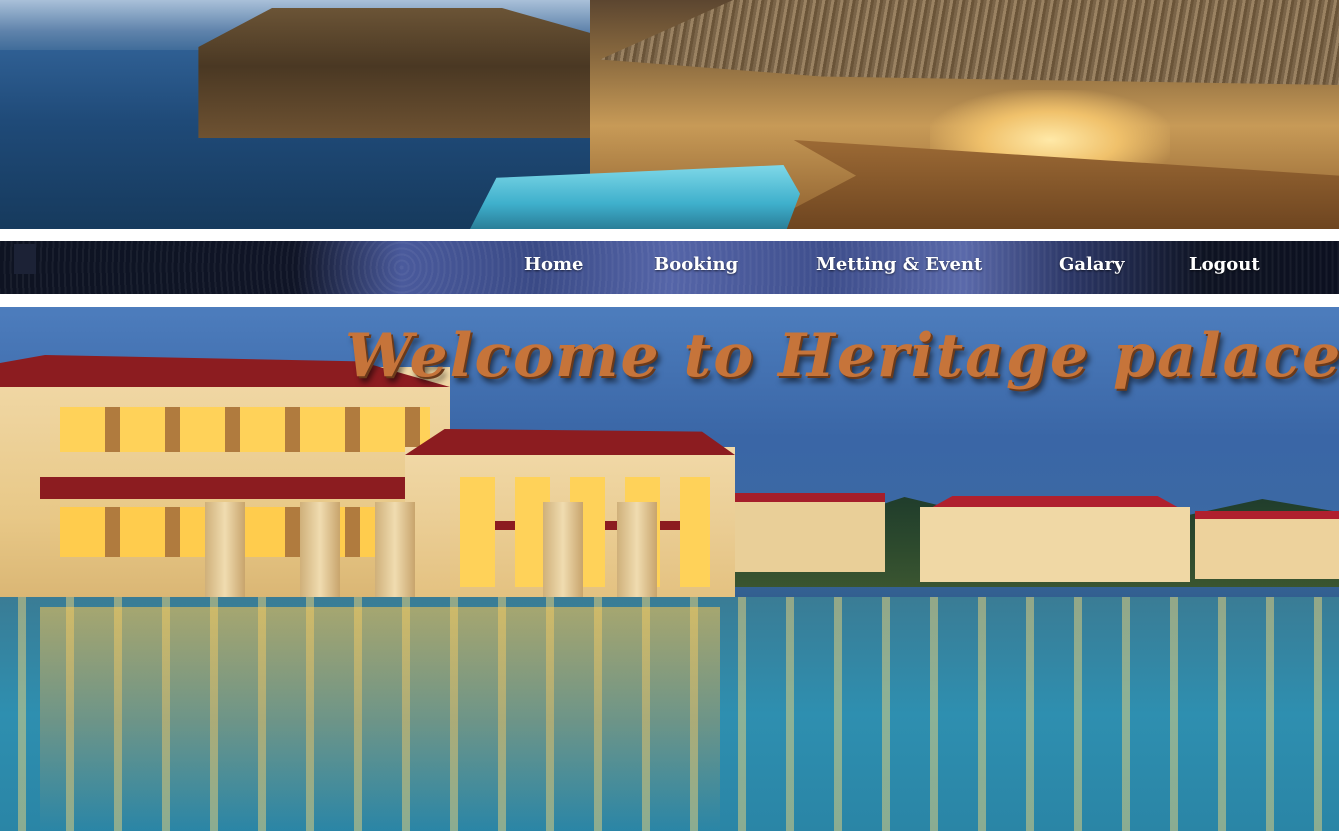 The width and height of the screenshot is (1339, 831). What do you see at coordinates (669, 235) in the screenshot?
I see `separator-top` at bounding box center [669, 235].